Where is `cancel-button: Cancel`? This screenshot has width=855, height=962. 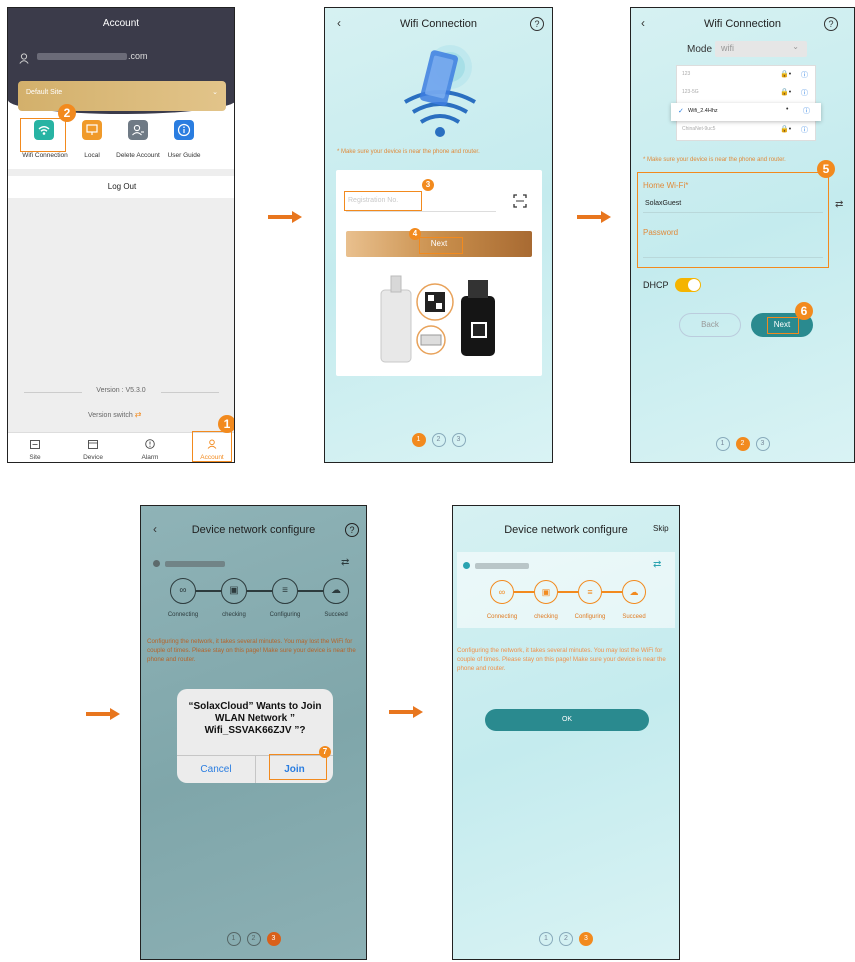 cancel-button: Cancel is located at coordinates (216, 769).